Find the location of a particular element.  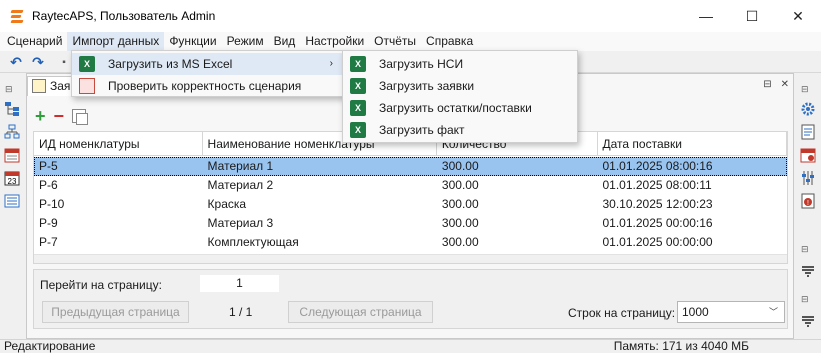

rows-per-page-value: 1000 is located at coordinates (695, 312).